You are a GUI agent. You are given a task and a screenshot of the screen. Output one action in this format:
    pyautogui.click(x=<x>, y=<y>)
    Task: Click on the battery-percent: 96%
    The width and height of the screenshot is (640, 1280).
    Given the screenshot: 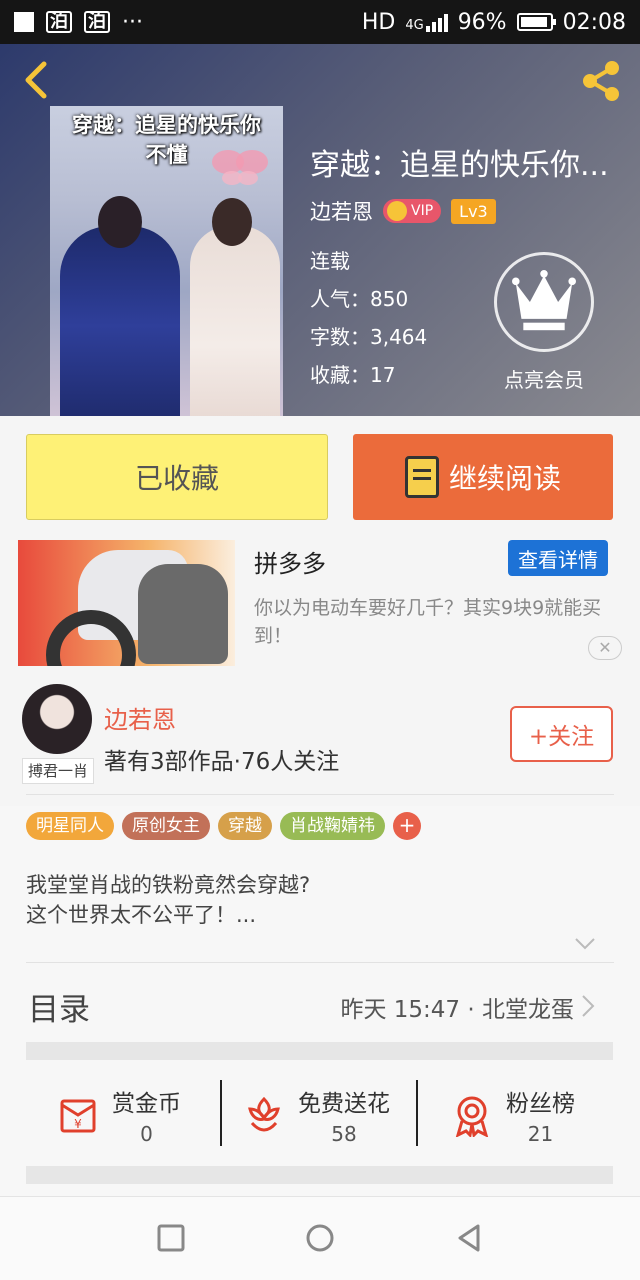 What is the action you would take?
    pyautogui.click(x=482, y=22)
    